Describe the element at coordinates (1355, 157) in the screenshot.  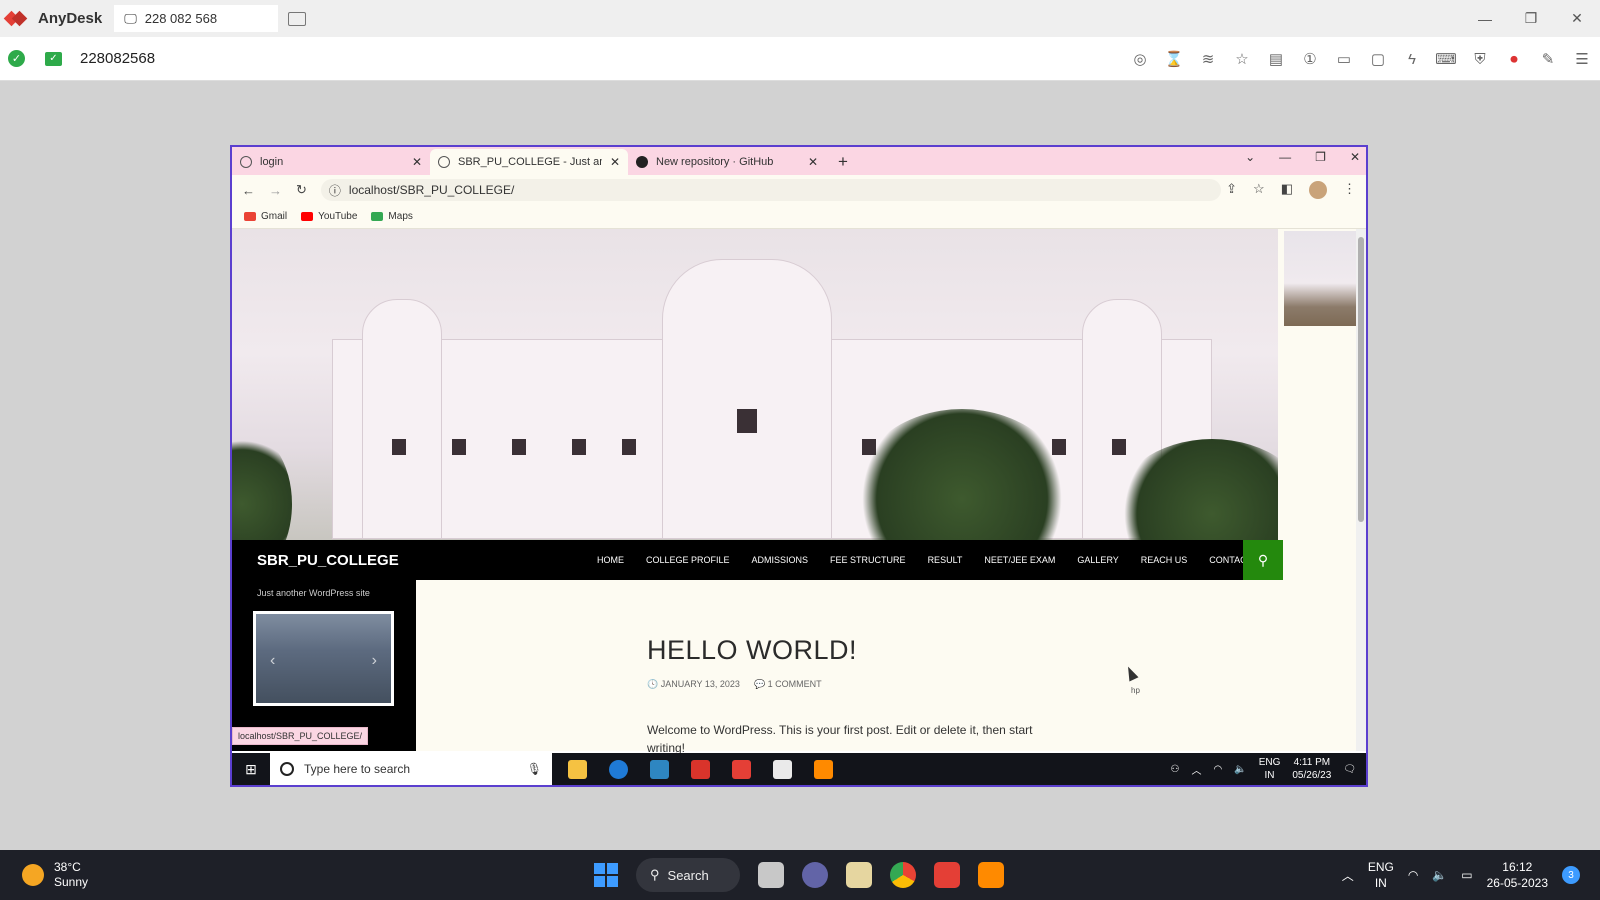
I see `browser-close-button: ✕` at that location.